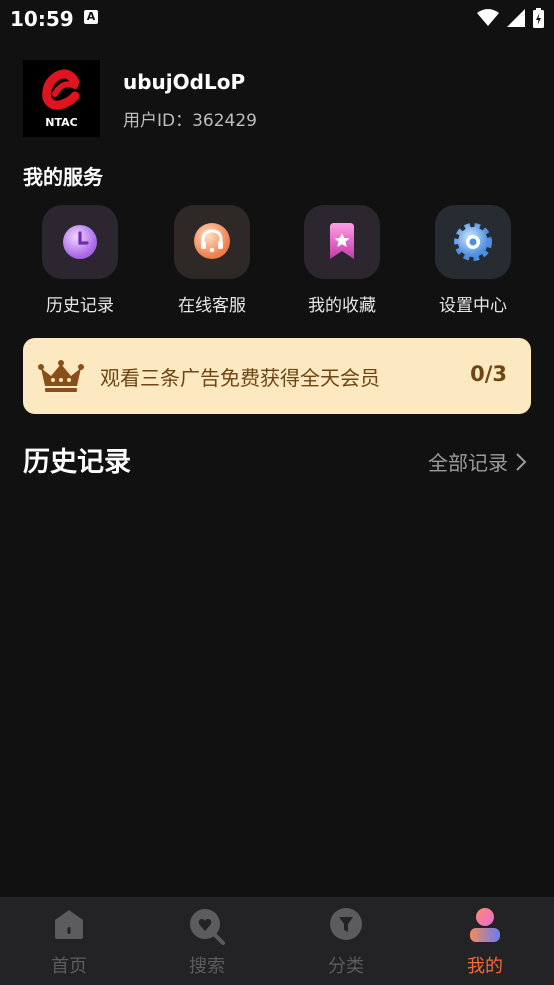 The height and width of the screenshot is (985, 554). Describe the element at coordinates (190, 121) in the screenshot. I see `user-id: 用户ID：362429` at that location.